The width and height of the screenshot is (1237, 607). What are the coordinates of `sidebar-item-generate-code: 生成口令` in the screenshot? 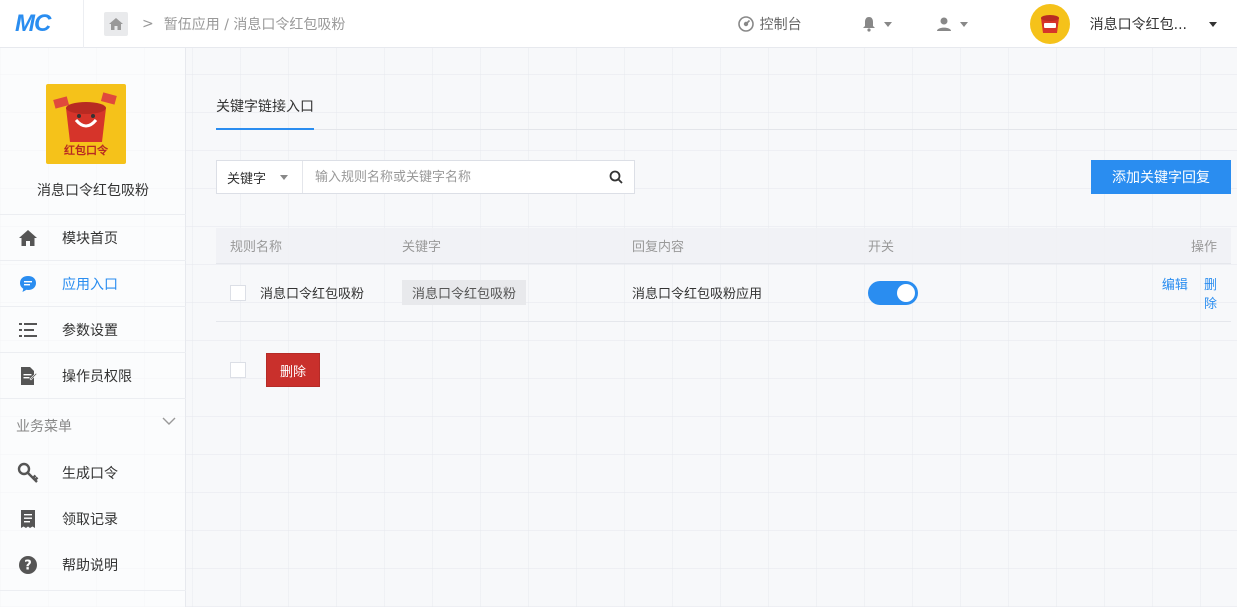 It's located at (93, 473).